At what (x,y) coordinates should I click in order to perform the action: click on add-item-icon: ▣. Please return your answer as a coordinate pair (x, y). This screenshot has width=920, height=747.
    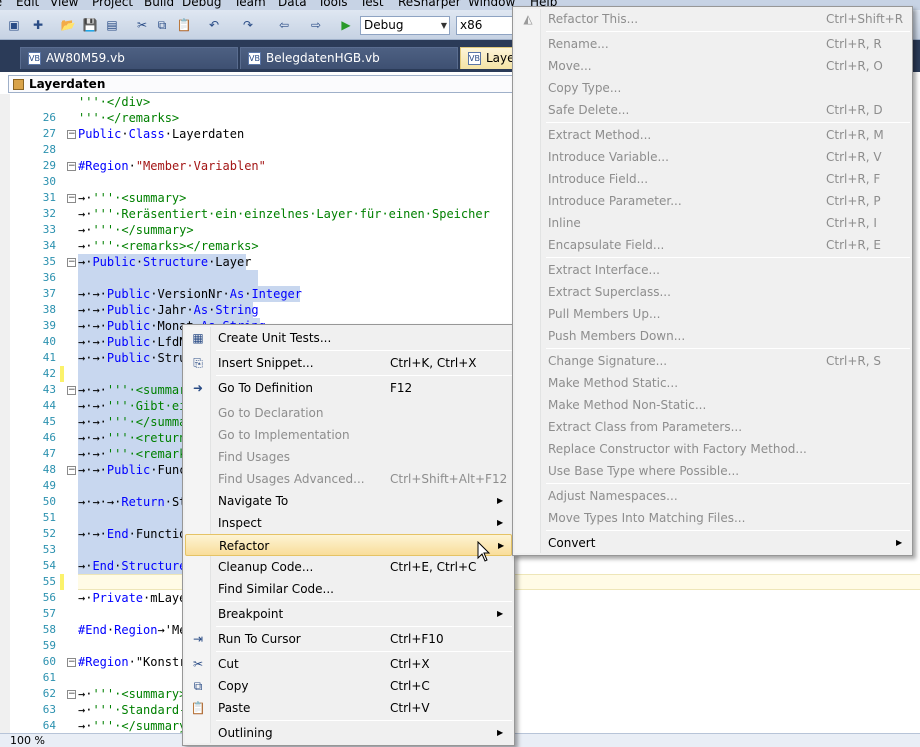
    Looking at the image, I should click on (14, 25).